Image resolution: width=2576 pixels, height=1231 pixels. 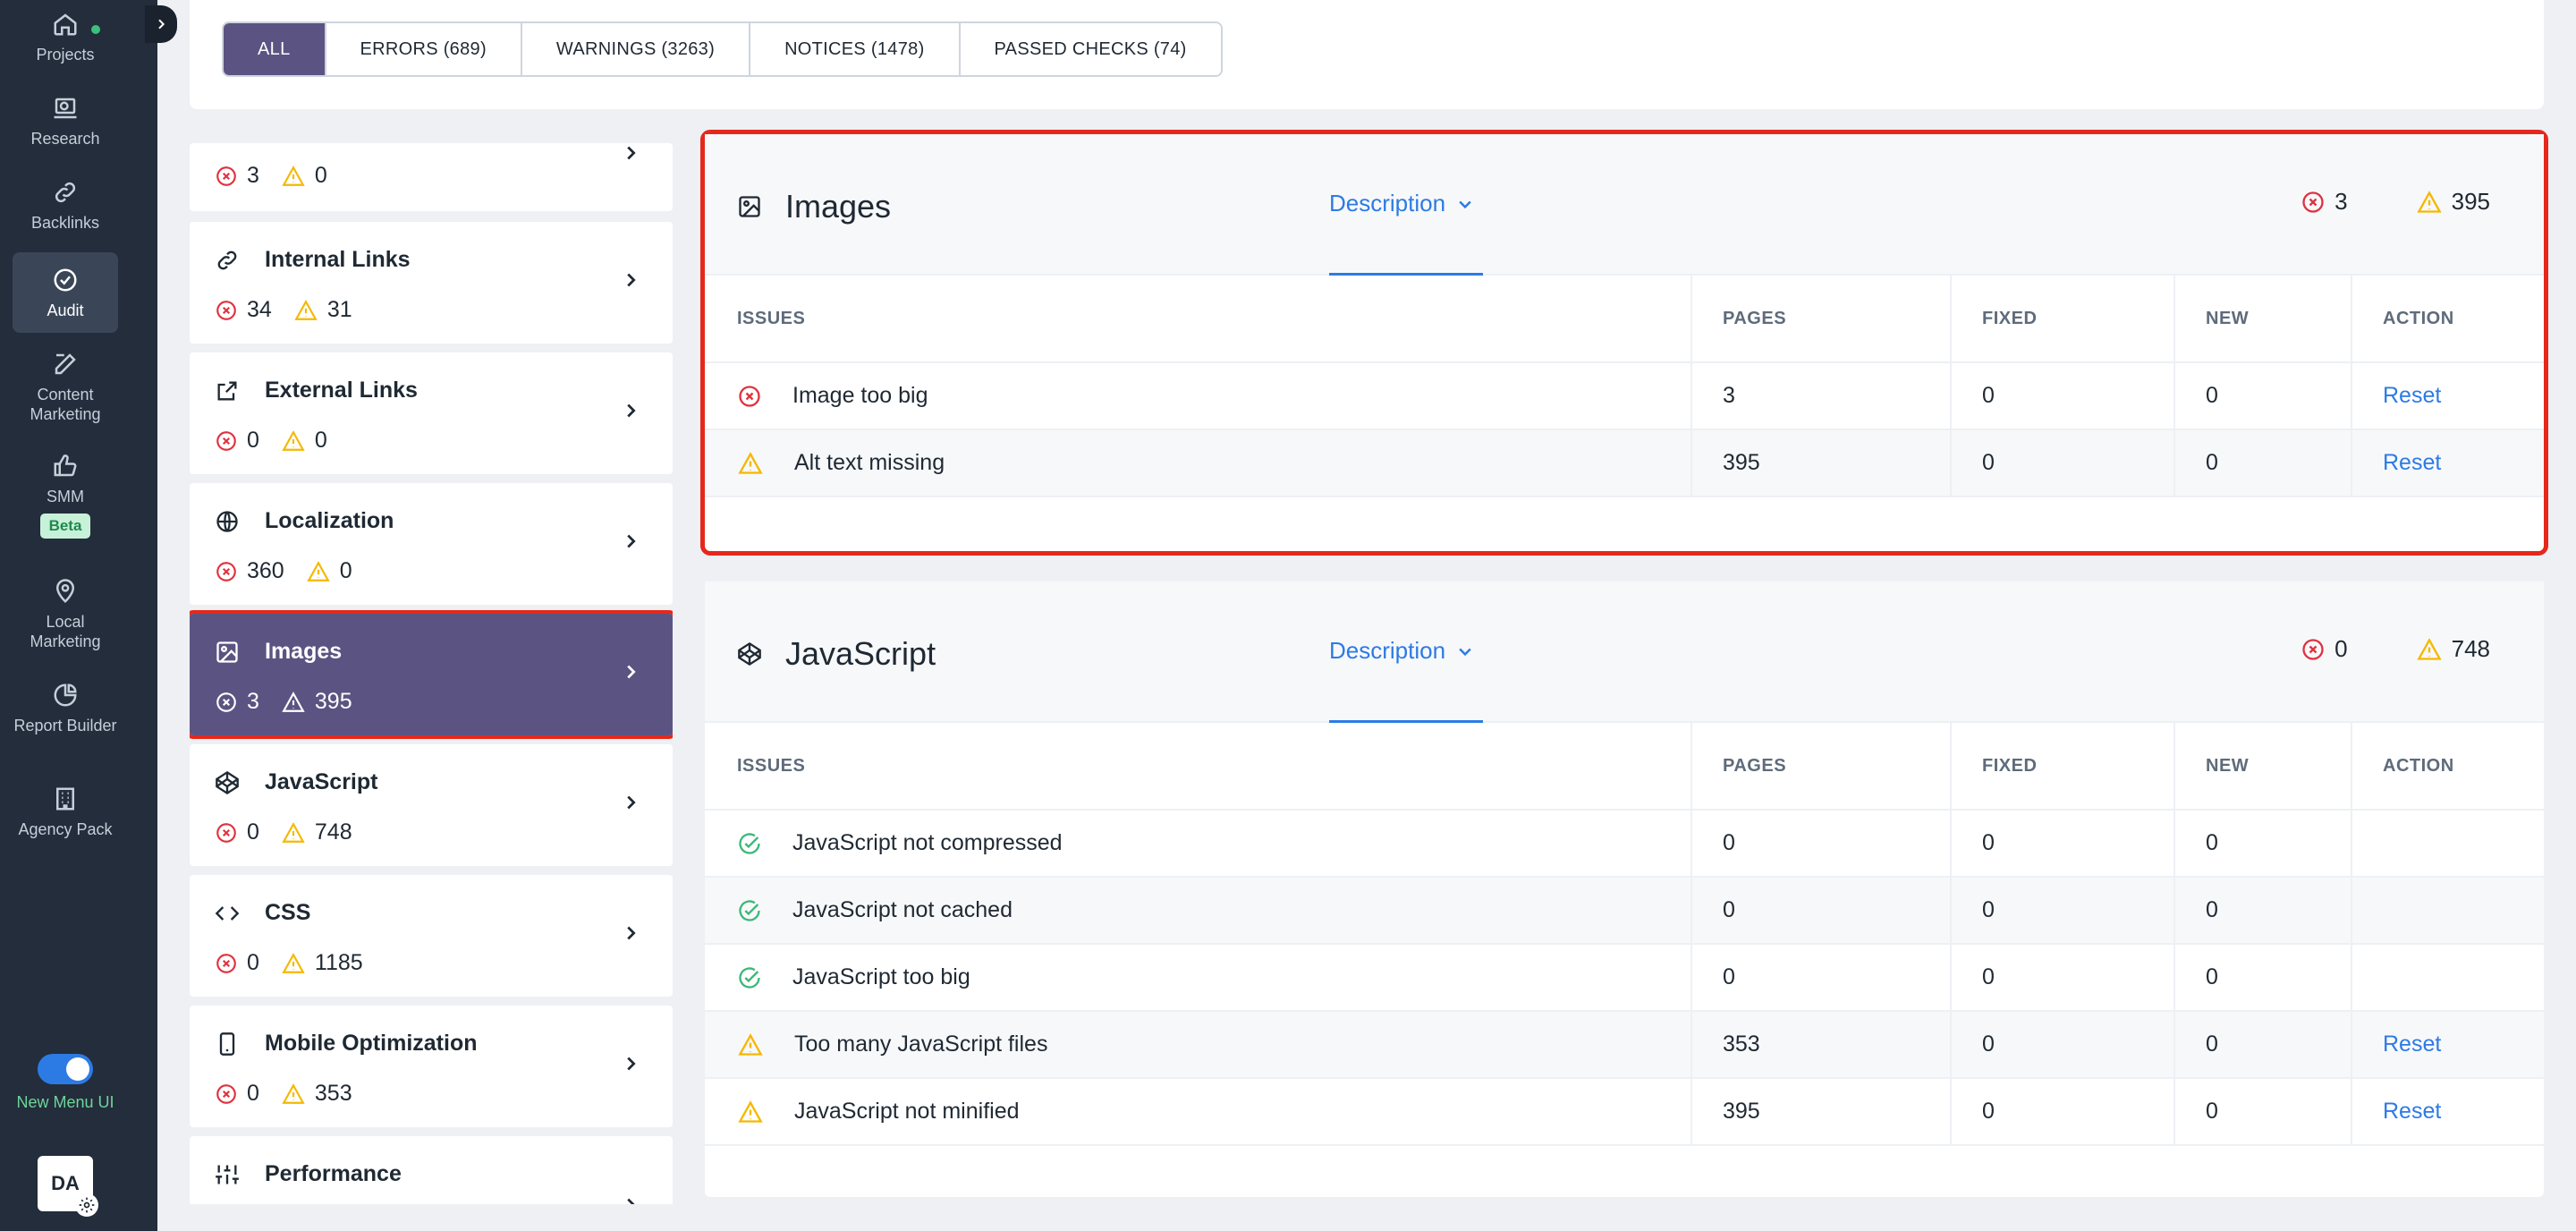 I want to click on nav-label: Local Marketing, so click(x=65, y=631).